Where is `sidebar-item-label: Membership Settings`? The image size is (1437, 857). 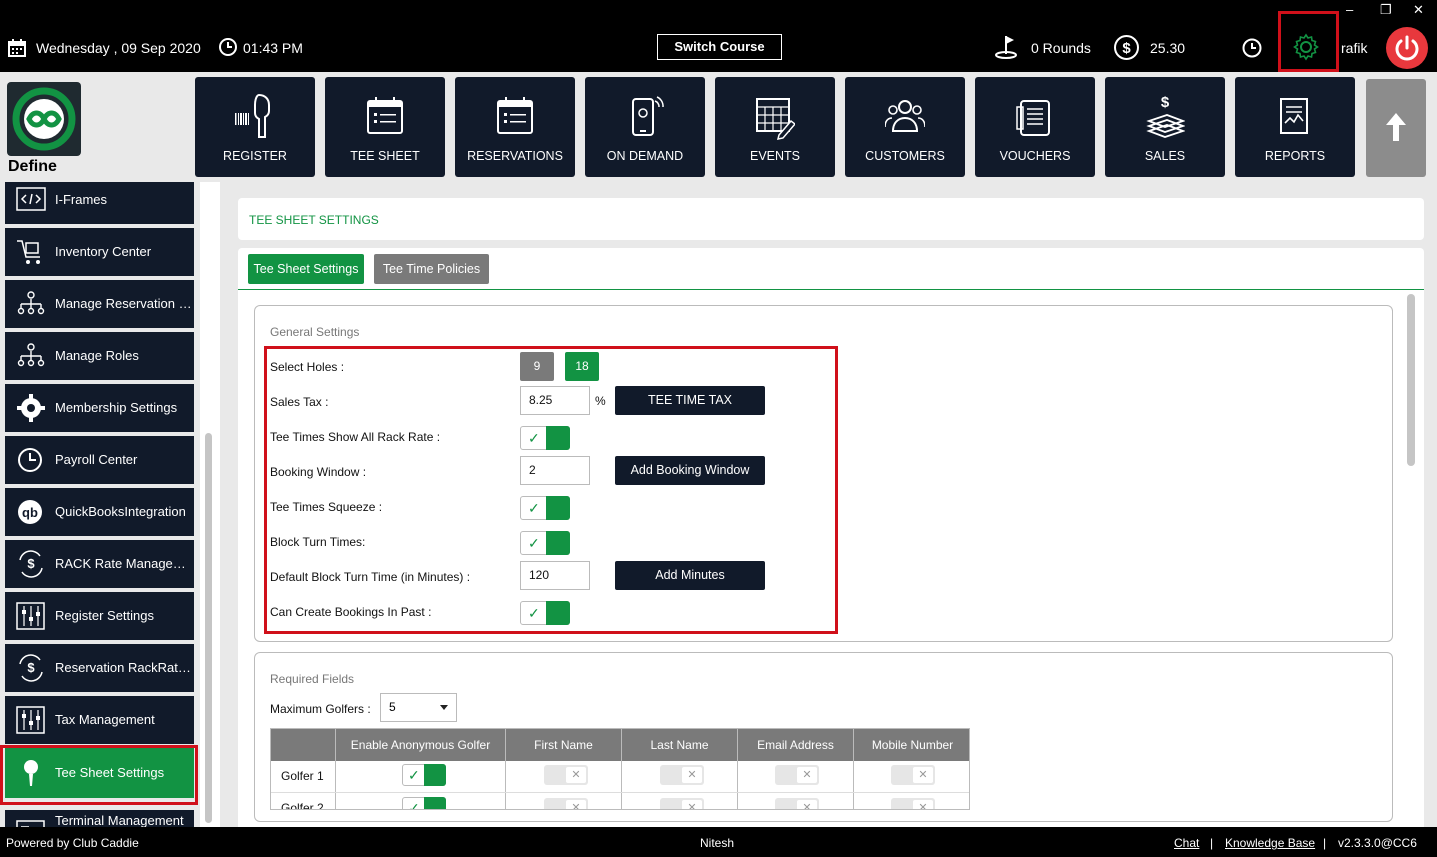
sidebar-item-label: Membership Settings is located at coordinates (116, 407).